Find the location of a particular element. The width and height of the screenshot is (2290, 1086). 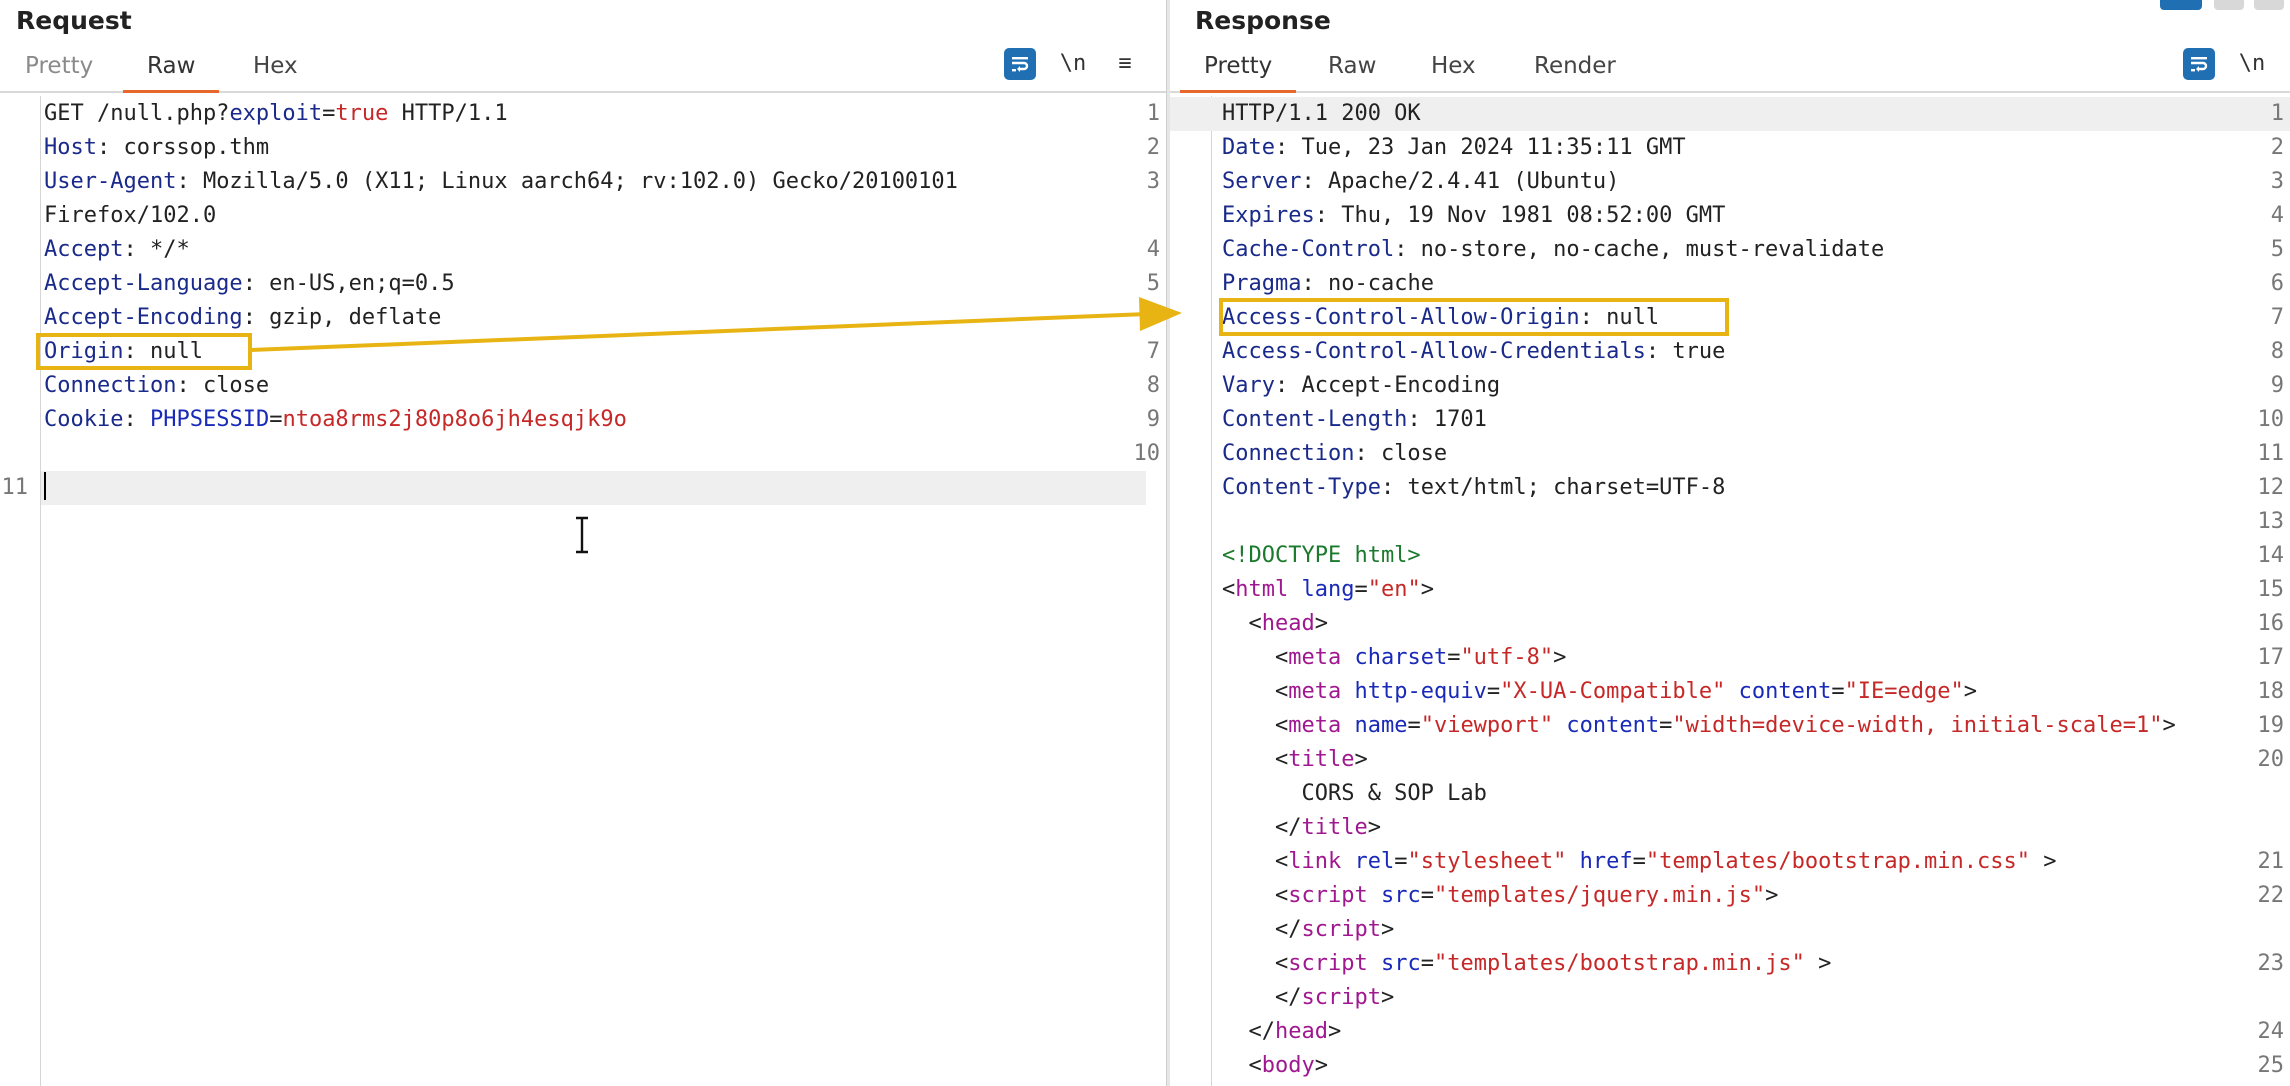

response-wrap-toggle-button is located at coordinates (2199, 64).